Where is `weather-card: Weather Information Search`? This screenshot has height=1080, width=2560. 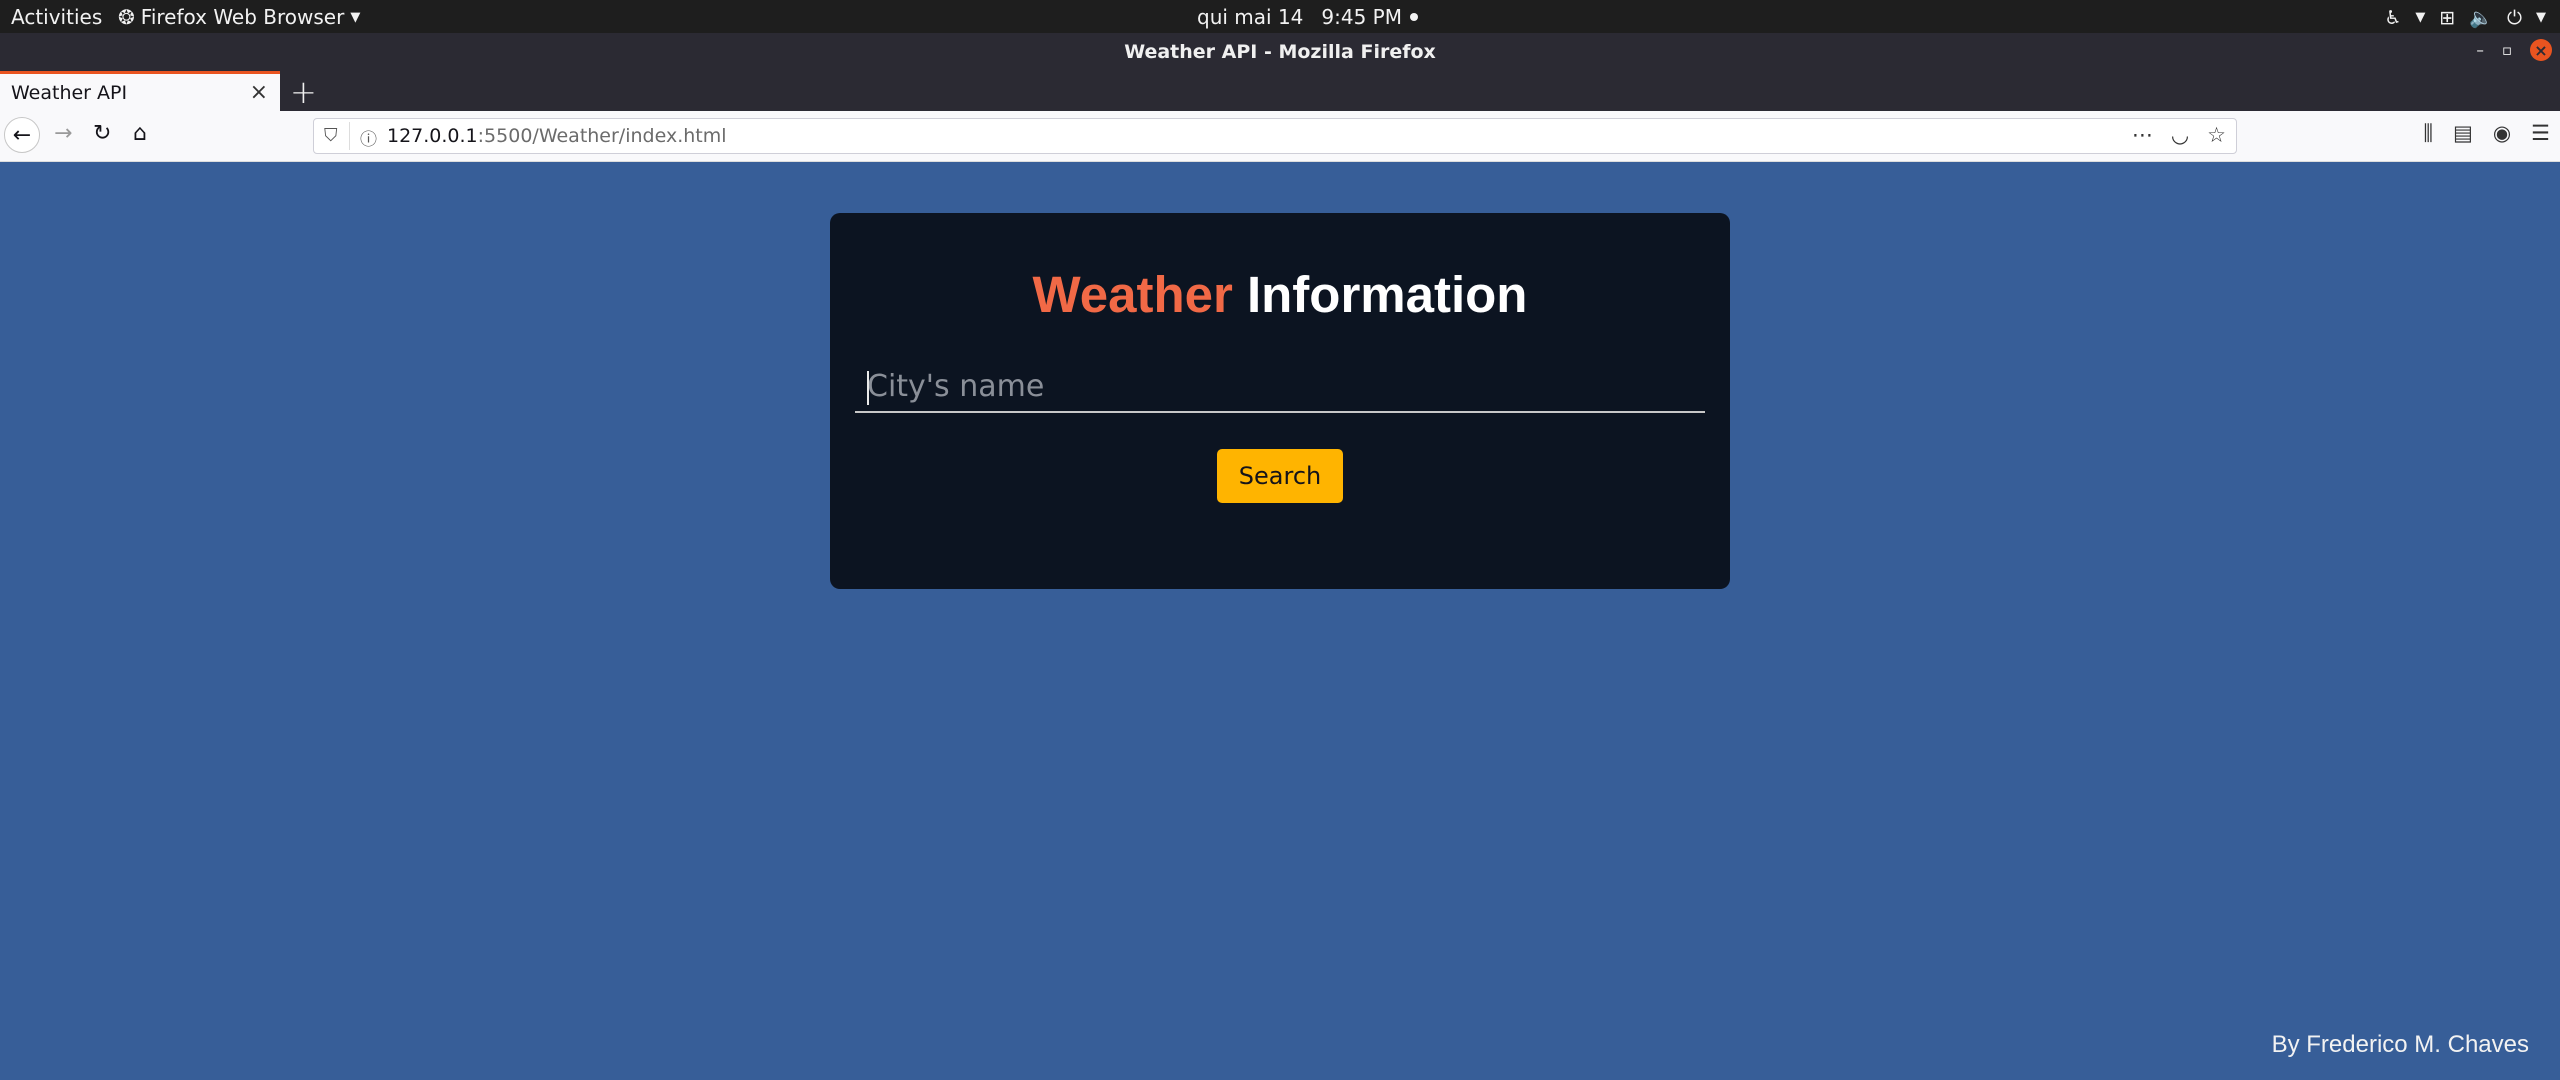
weather-card: Weather Information Search is located at coordinates (1280, 401).